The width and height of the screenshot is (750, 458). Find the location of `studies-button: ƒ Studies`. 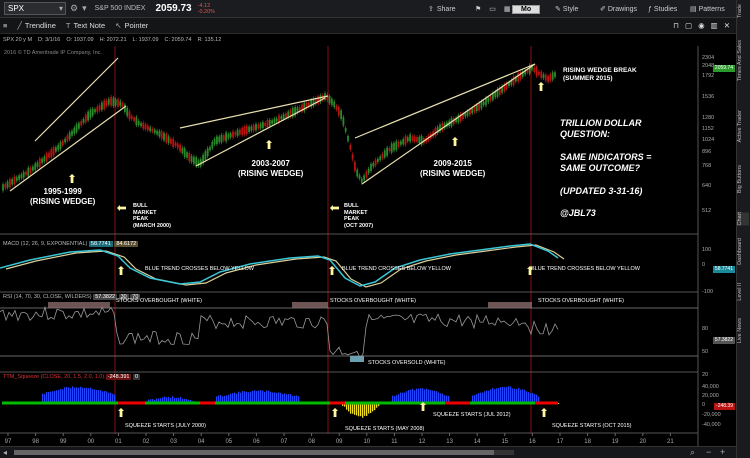

studies-button: ƒ Studies is located at coordinates (662, 9).